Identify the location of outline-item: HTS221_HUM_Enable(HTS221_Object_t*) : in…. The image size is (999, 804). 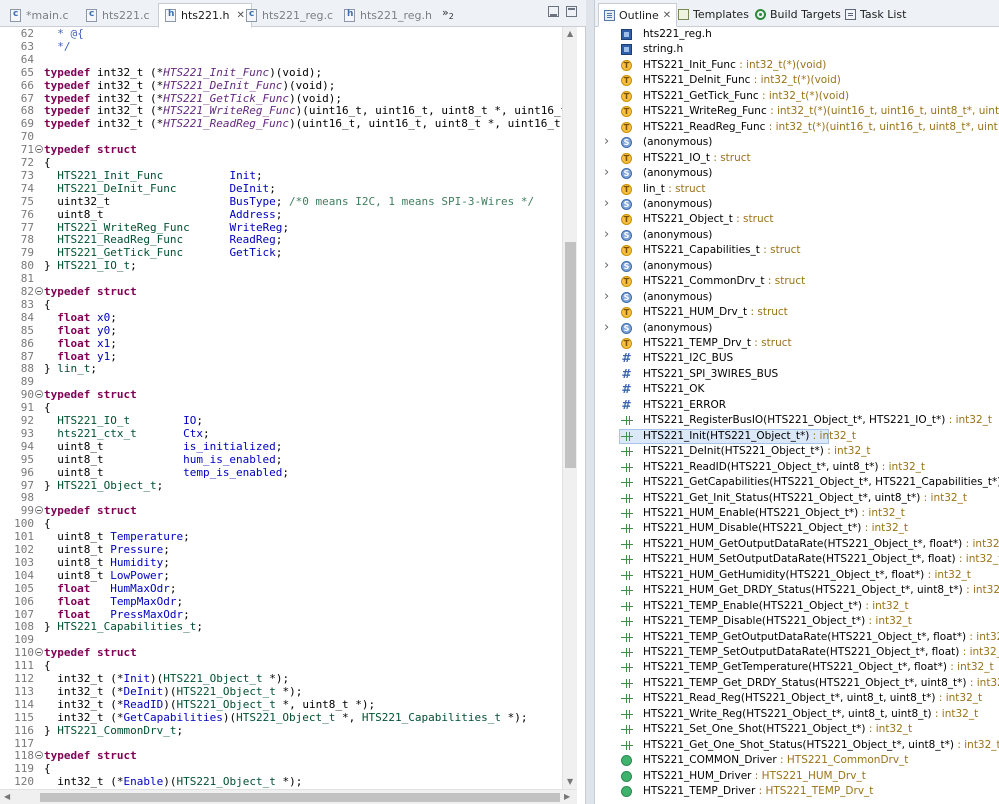
(797, 513).